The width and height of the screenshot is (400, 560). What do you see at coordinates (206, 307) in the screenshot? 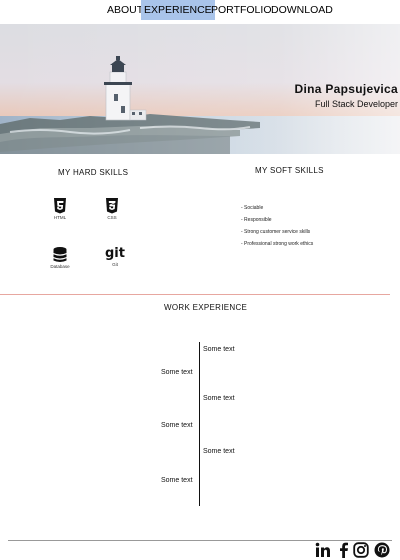
I see `work-experience-heading: WORK EXPERIENCE` at bounding box center [206, 307].